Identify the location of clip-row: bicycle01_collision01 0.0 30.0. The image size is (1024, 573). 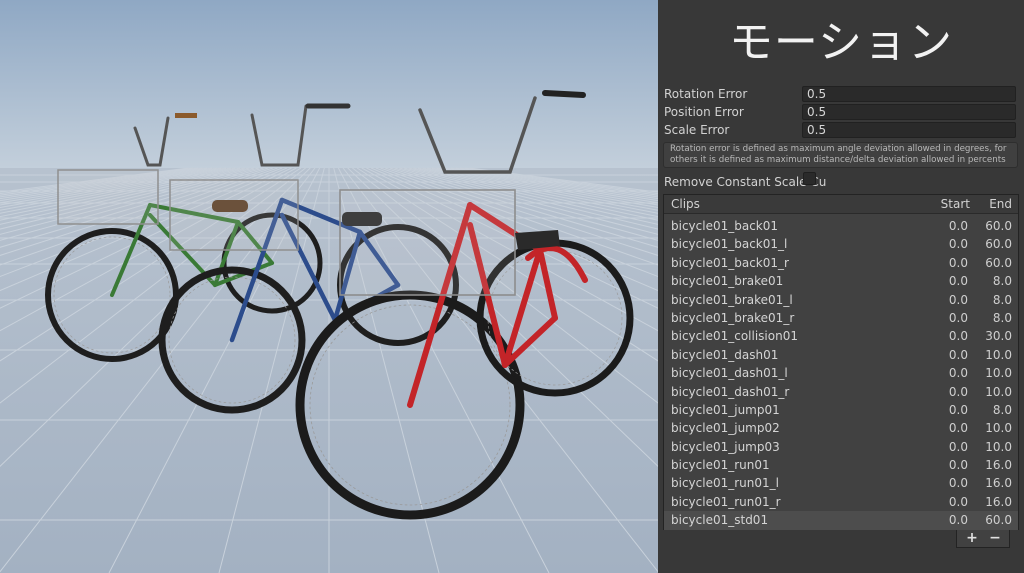
(841, 336).